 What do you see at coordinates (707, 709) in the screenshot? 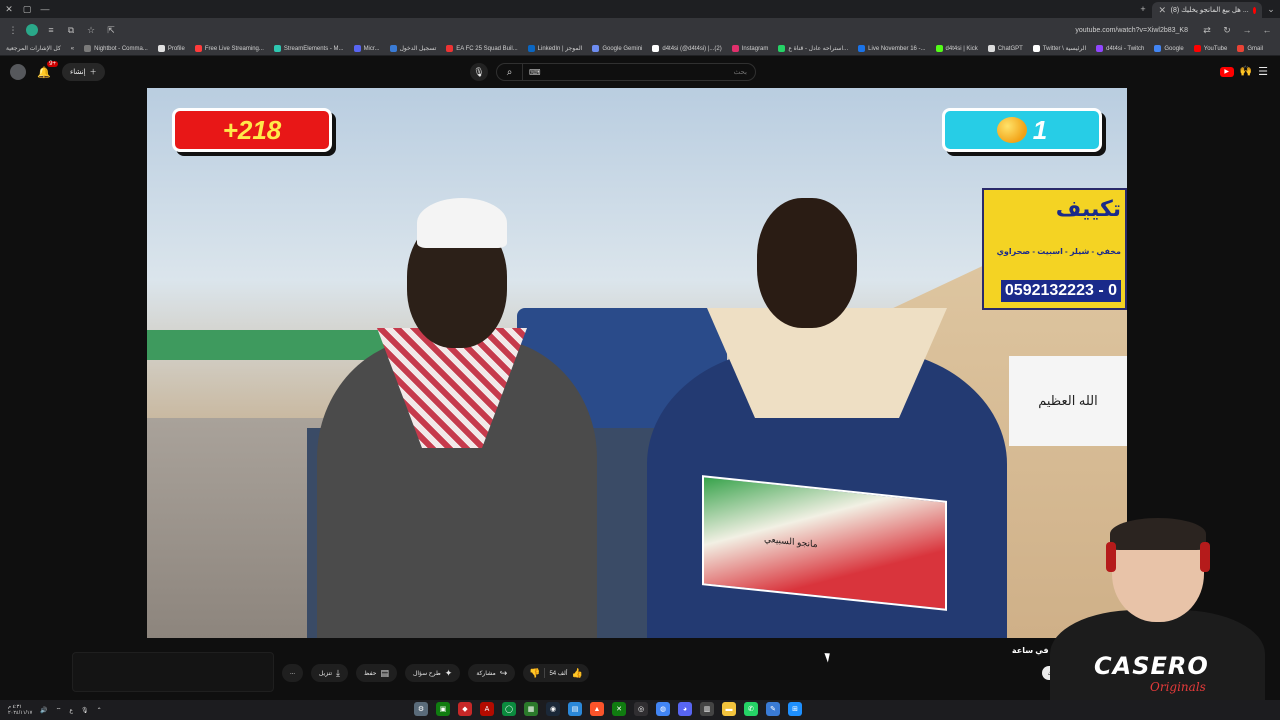
I see `store-icon: ▥` at bounding box center [707, 709].